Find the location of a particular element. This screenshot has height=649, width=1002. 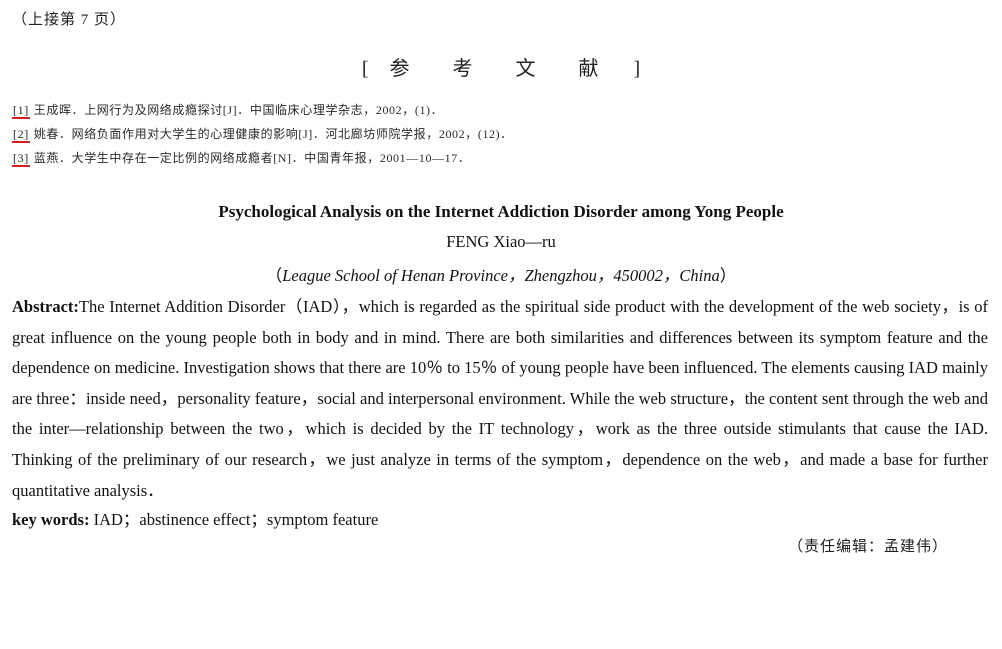

keywords-label: key words: is located at coordinates (51, 519).